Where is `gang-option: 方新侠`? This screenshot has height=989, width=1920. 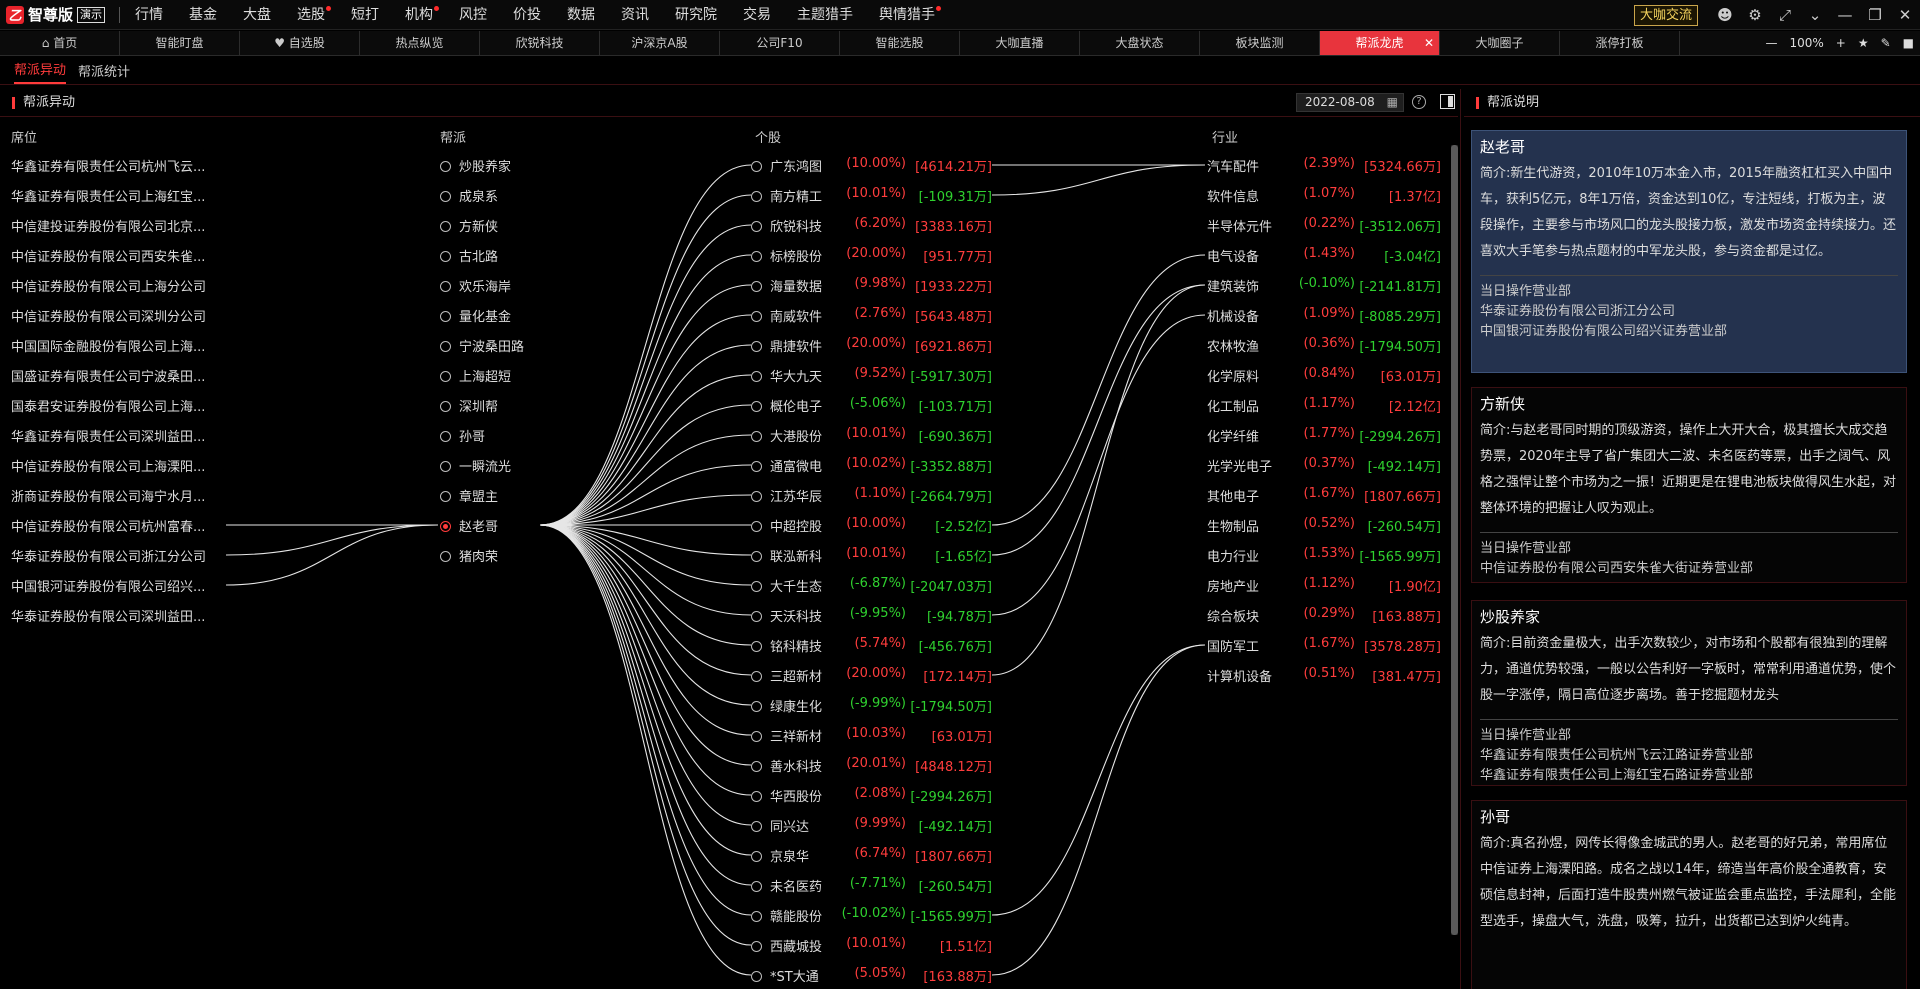 gang-option: 方新侠 is located at coordinates (469, 225).